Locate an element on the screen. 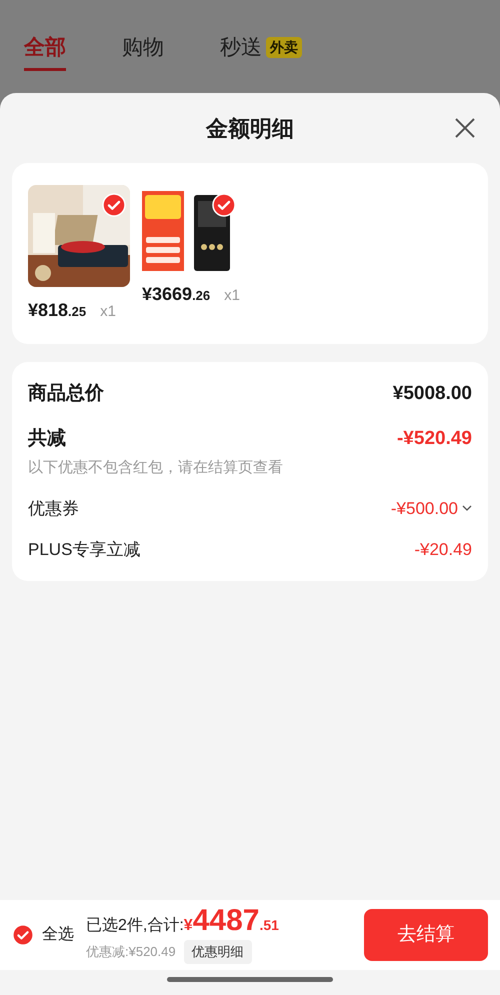  summary-label: 商品总价 is located at coordinates (66, 394).